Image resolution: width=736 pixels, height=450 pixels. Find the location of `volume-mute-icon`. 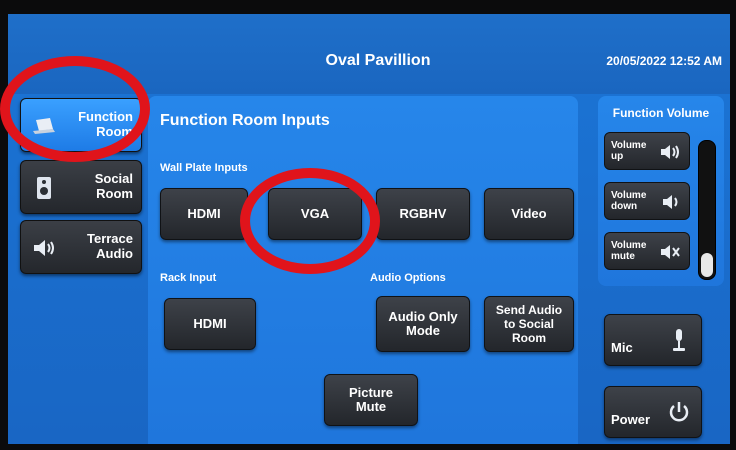

volume-mute-icon is located at coordinates (670, 252).